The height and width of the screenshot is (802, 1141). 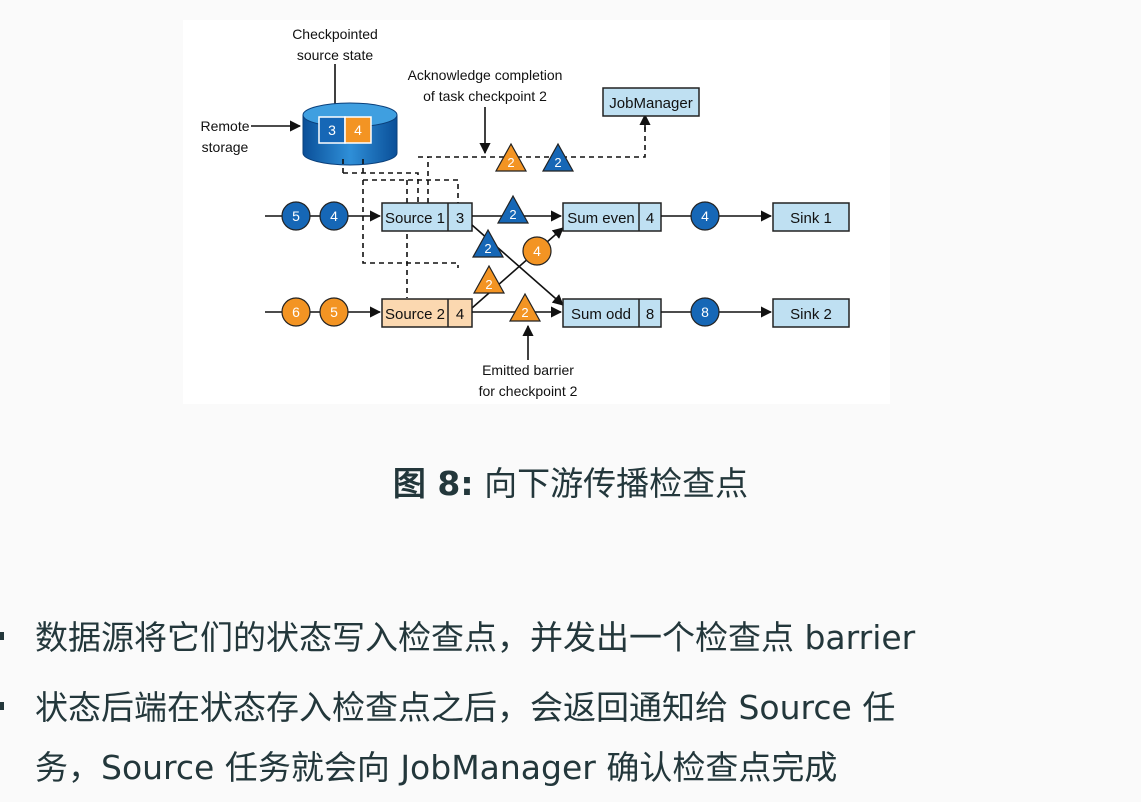 What do you see at coordinates (528, 391) in the screenshot?
I see `callout-emitted-line2: for checkpoint 2` at bounding box center [528, 391].